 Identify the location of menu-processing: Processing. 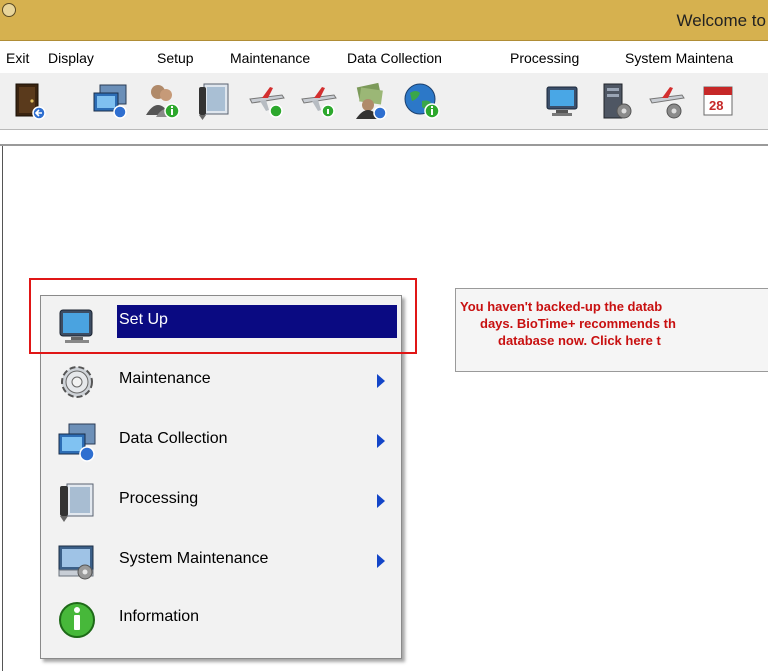
(544, 58).